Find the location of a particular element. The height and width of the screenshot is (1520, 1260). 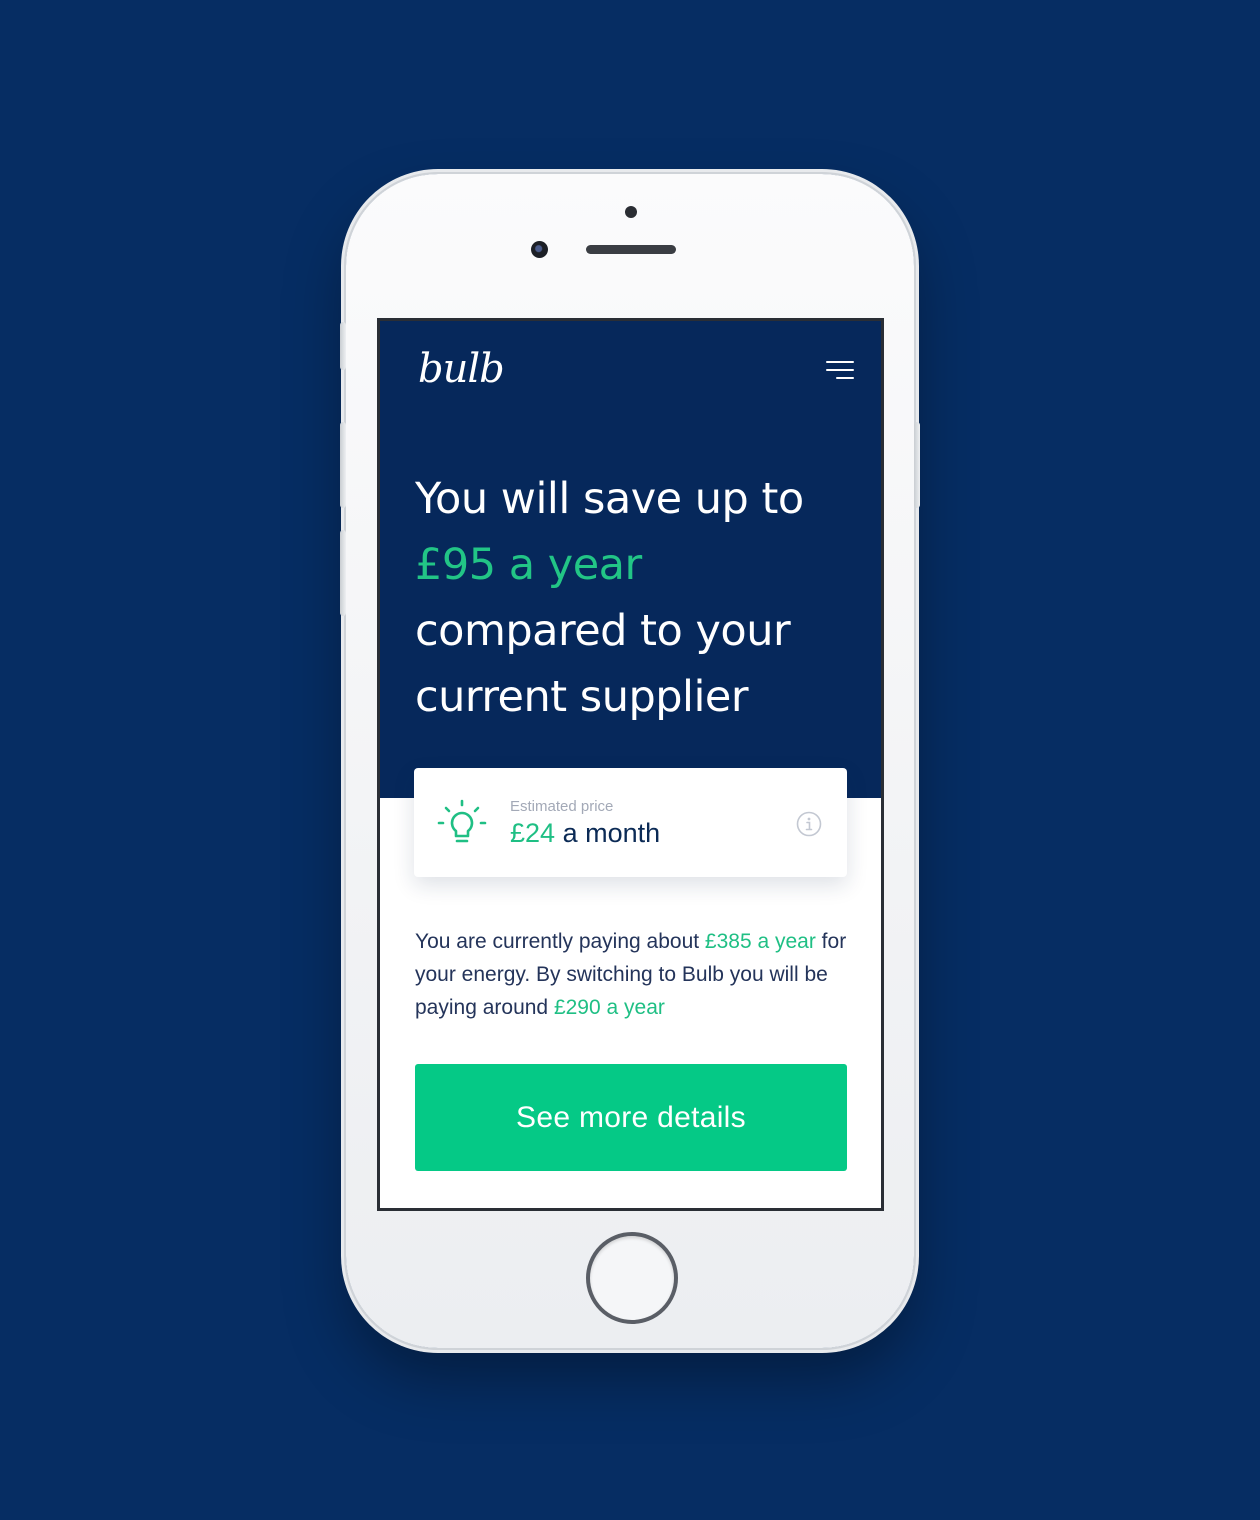

info-icon is located at coordinates (809, 824).